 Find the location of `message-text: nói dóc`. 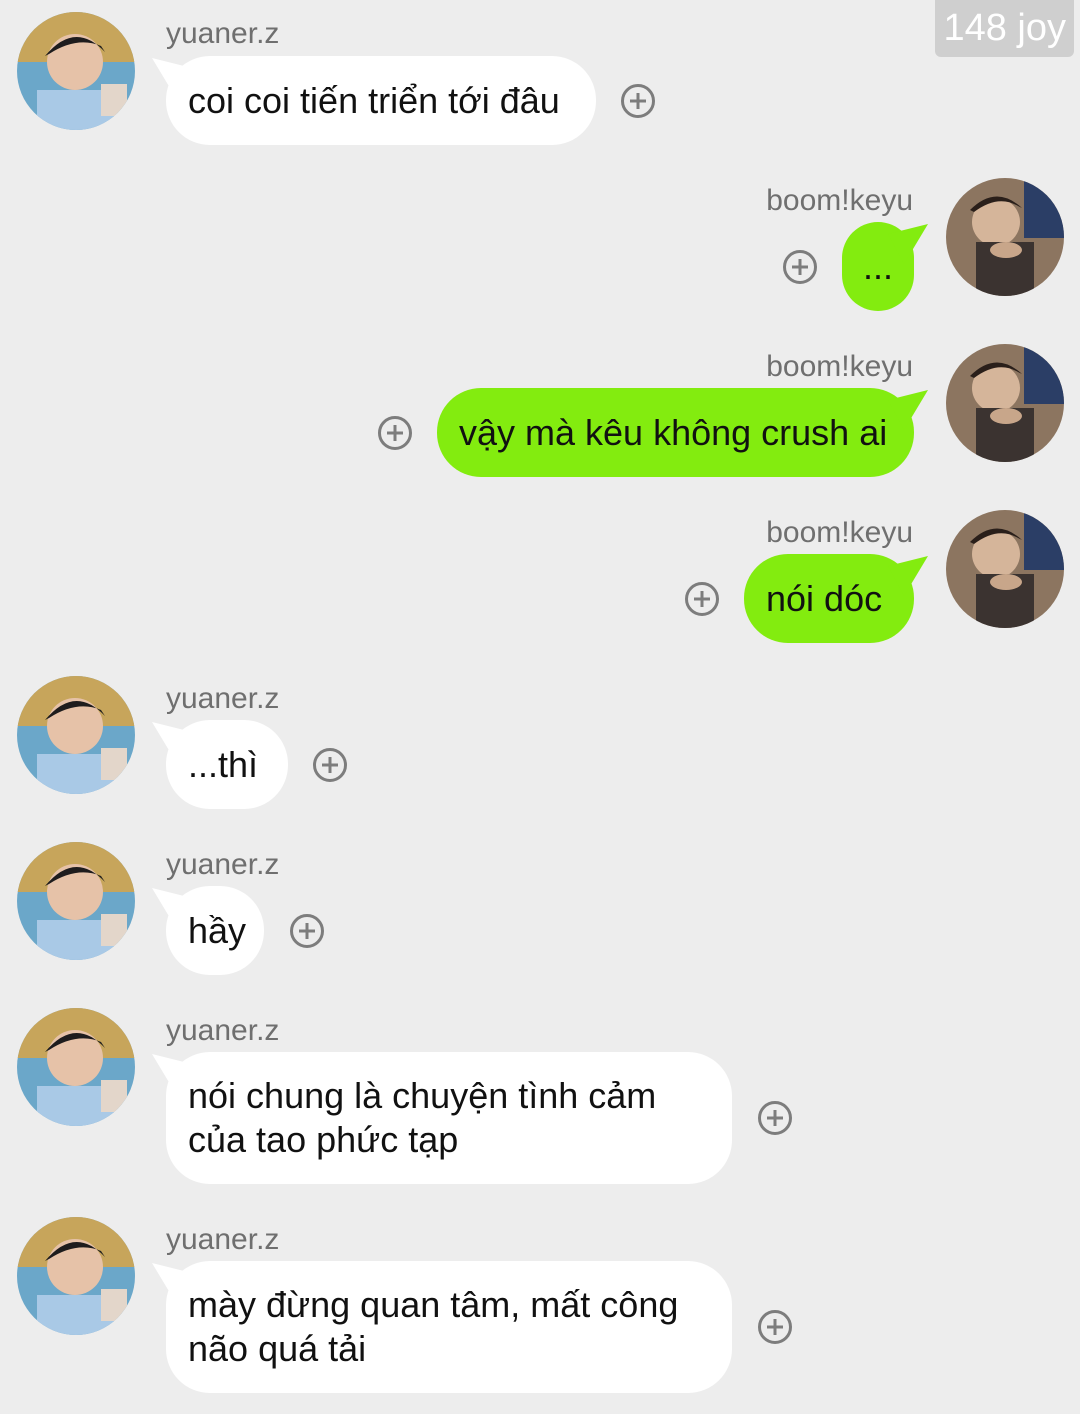

message-text: nói dóc is located at coordinates (824, 598).